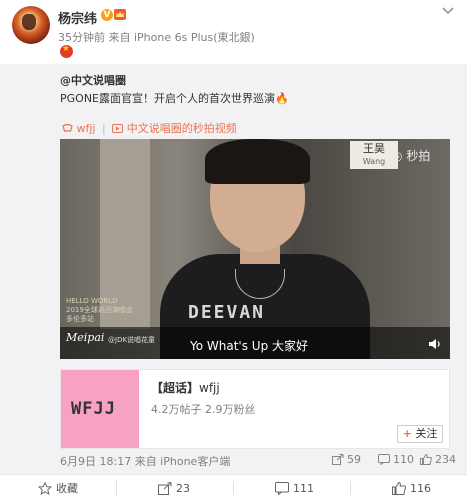 The height and width of the screenshot is (500, 467). What do you see at coordinates (156, 37) in the screenshot?
I see `post-meta: 35分钟前 来自 iPhone 6s Plus(東北銀)` at bounding box center [156, 37].